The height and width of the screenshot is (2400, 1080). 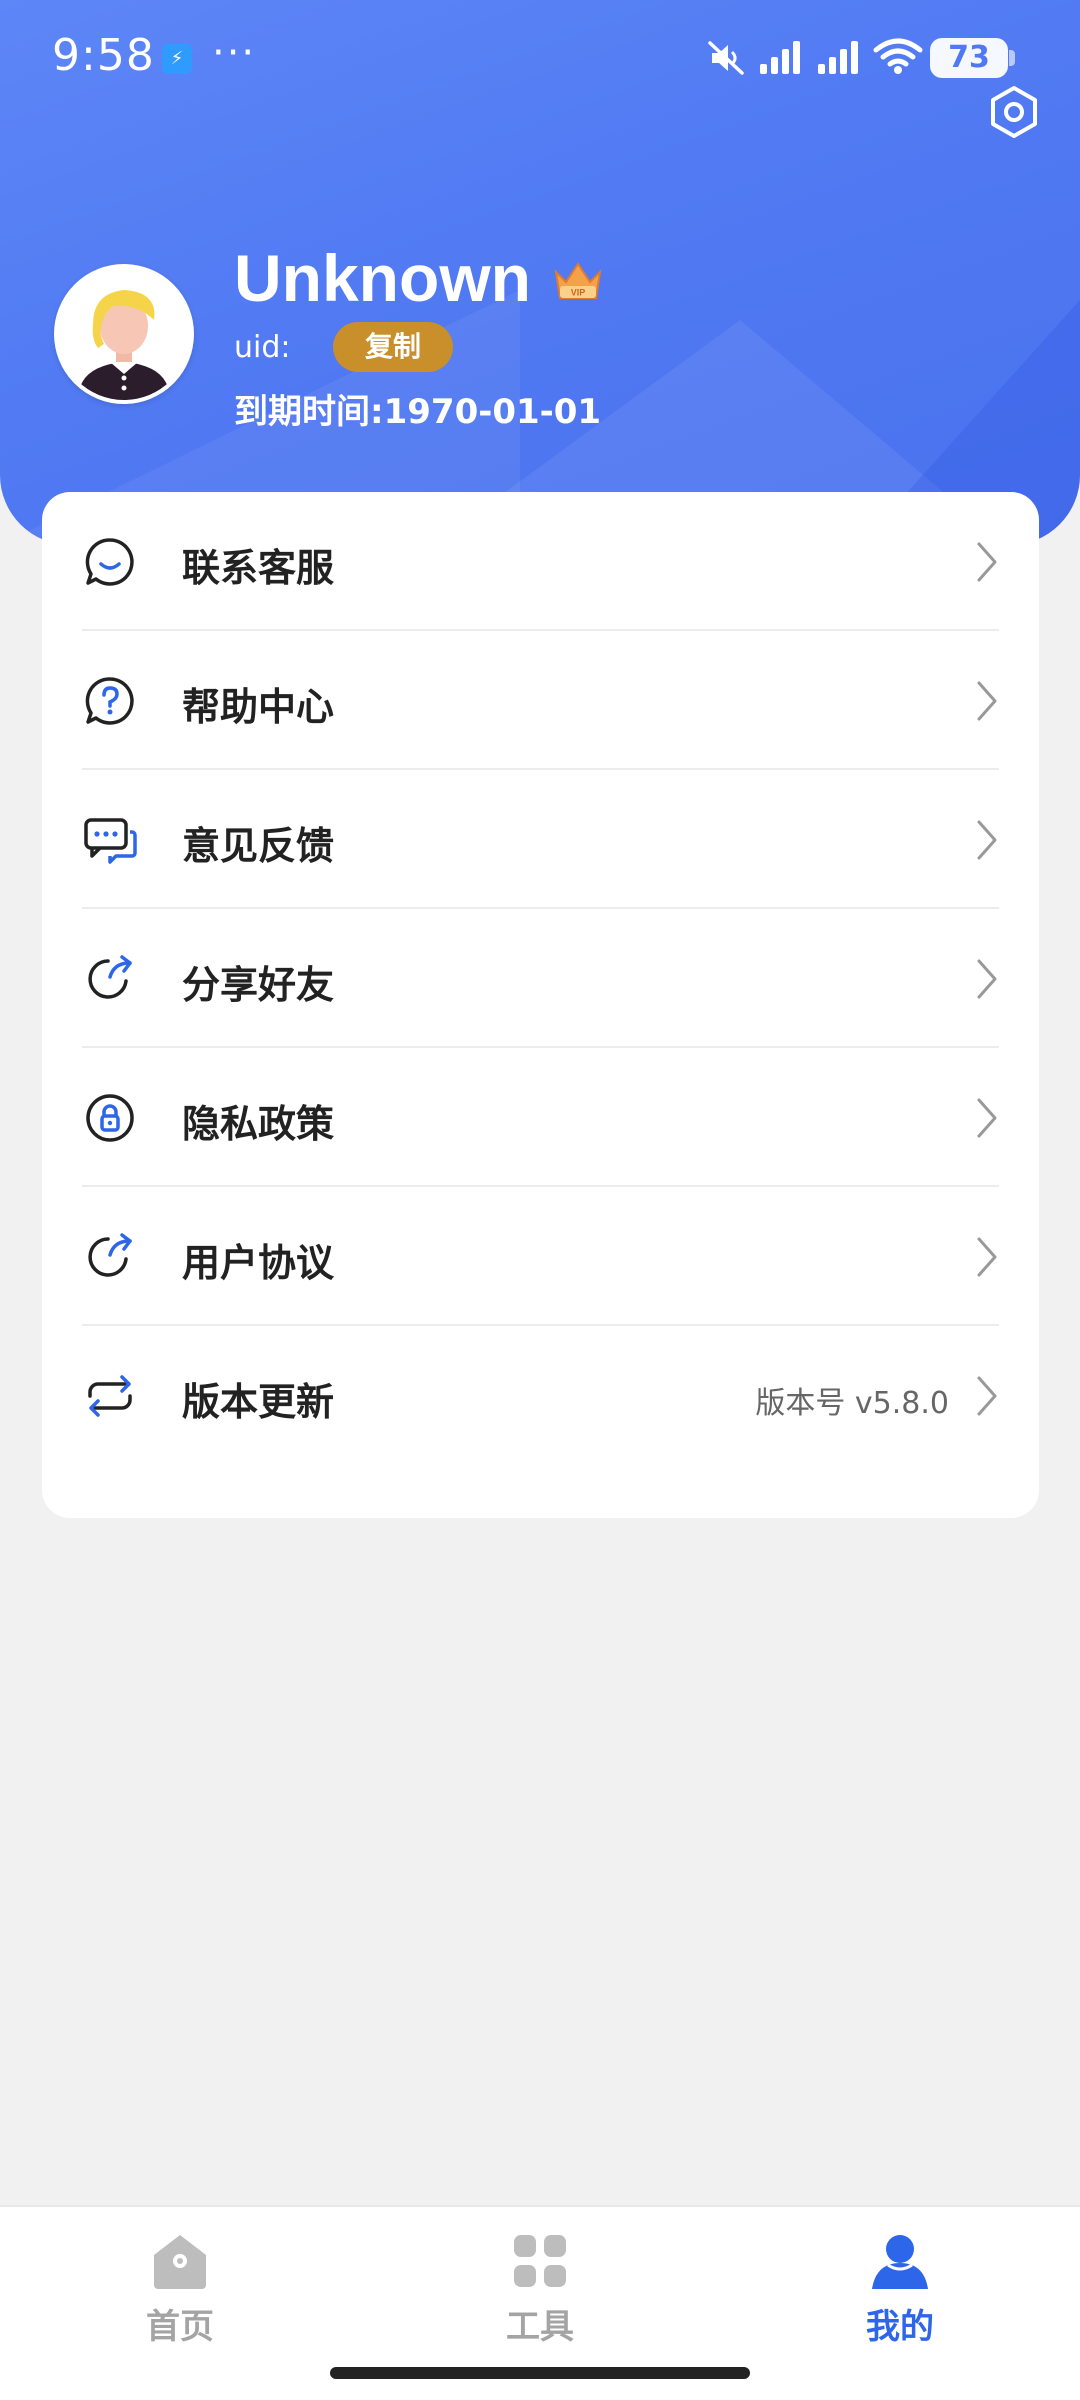 I want to click on expiry-date: 到期时间:1970-01-01, so click(x=418, y=412).